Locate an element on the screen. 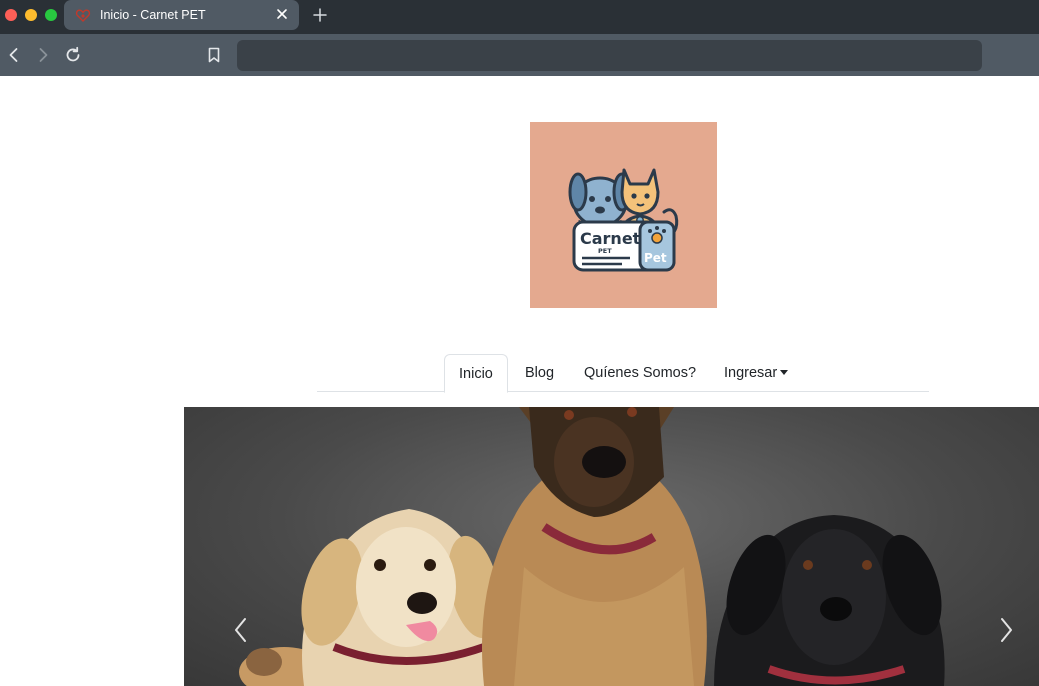  german-shepherd-shape is located at coordinates (594, 546).